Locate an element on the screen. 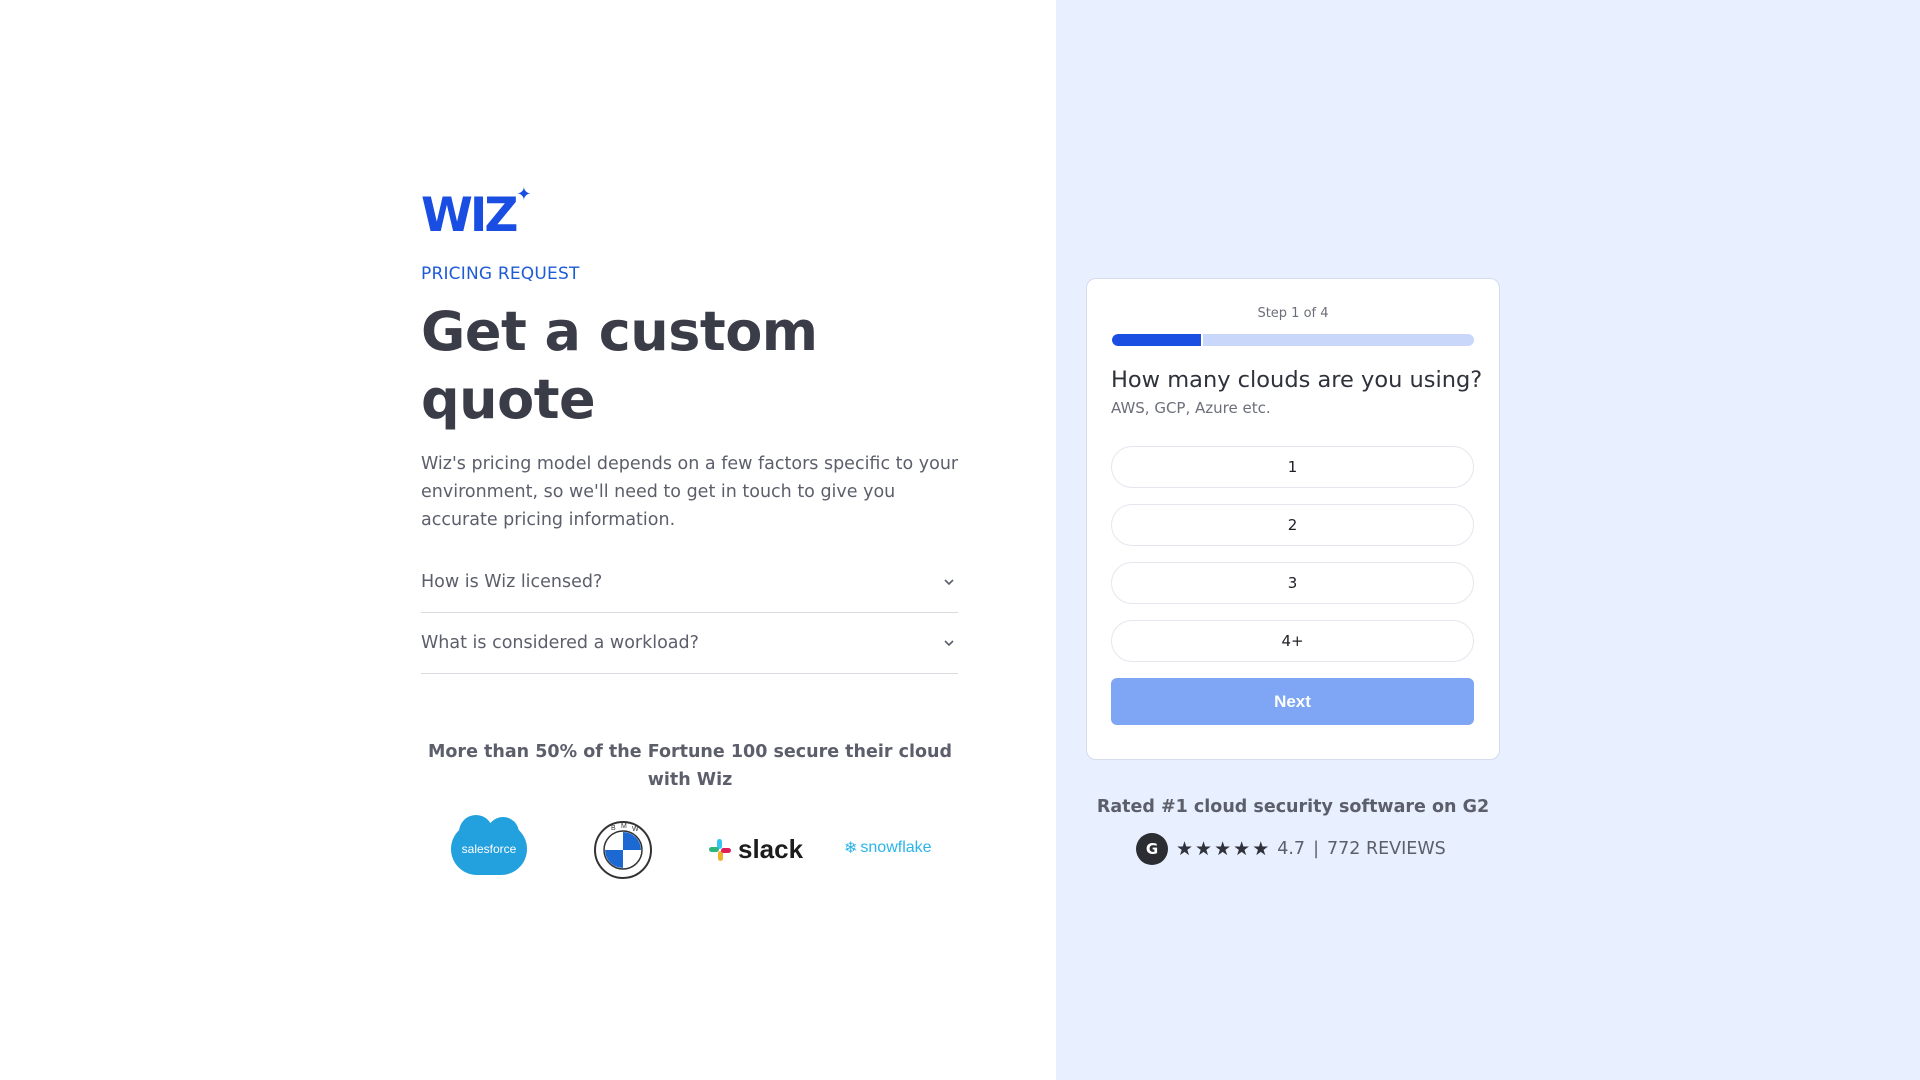  salesforce-logo: salesforce is located at coordinates (489, 845).